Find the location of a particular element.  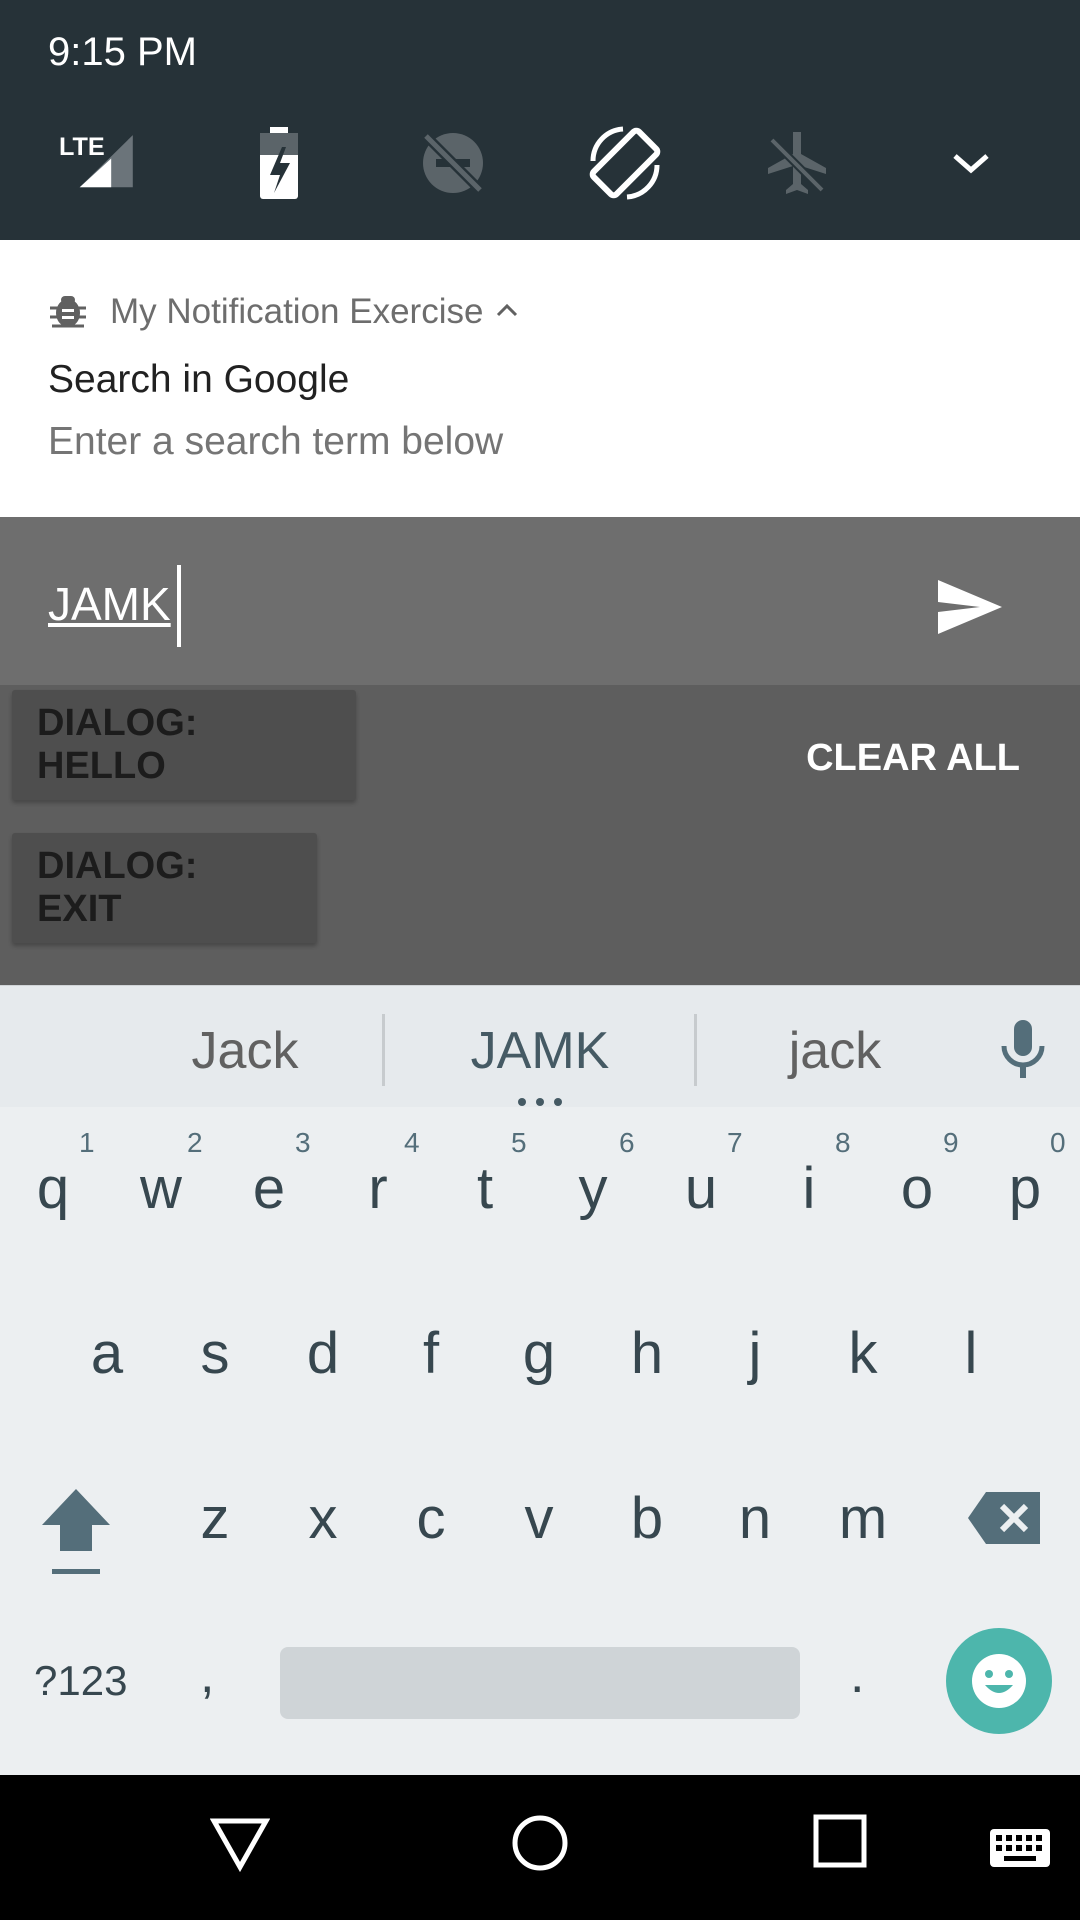

key-r: r is located at coordinates (378, 1188).